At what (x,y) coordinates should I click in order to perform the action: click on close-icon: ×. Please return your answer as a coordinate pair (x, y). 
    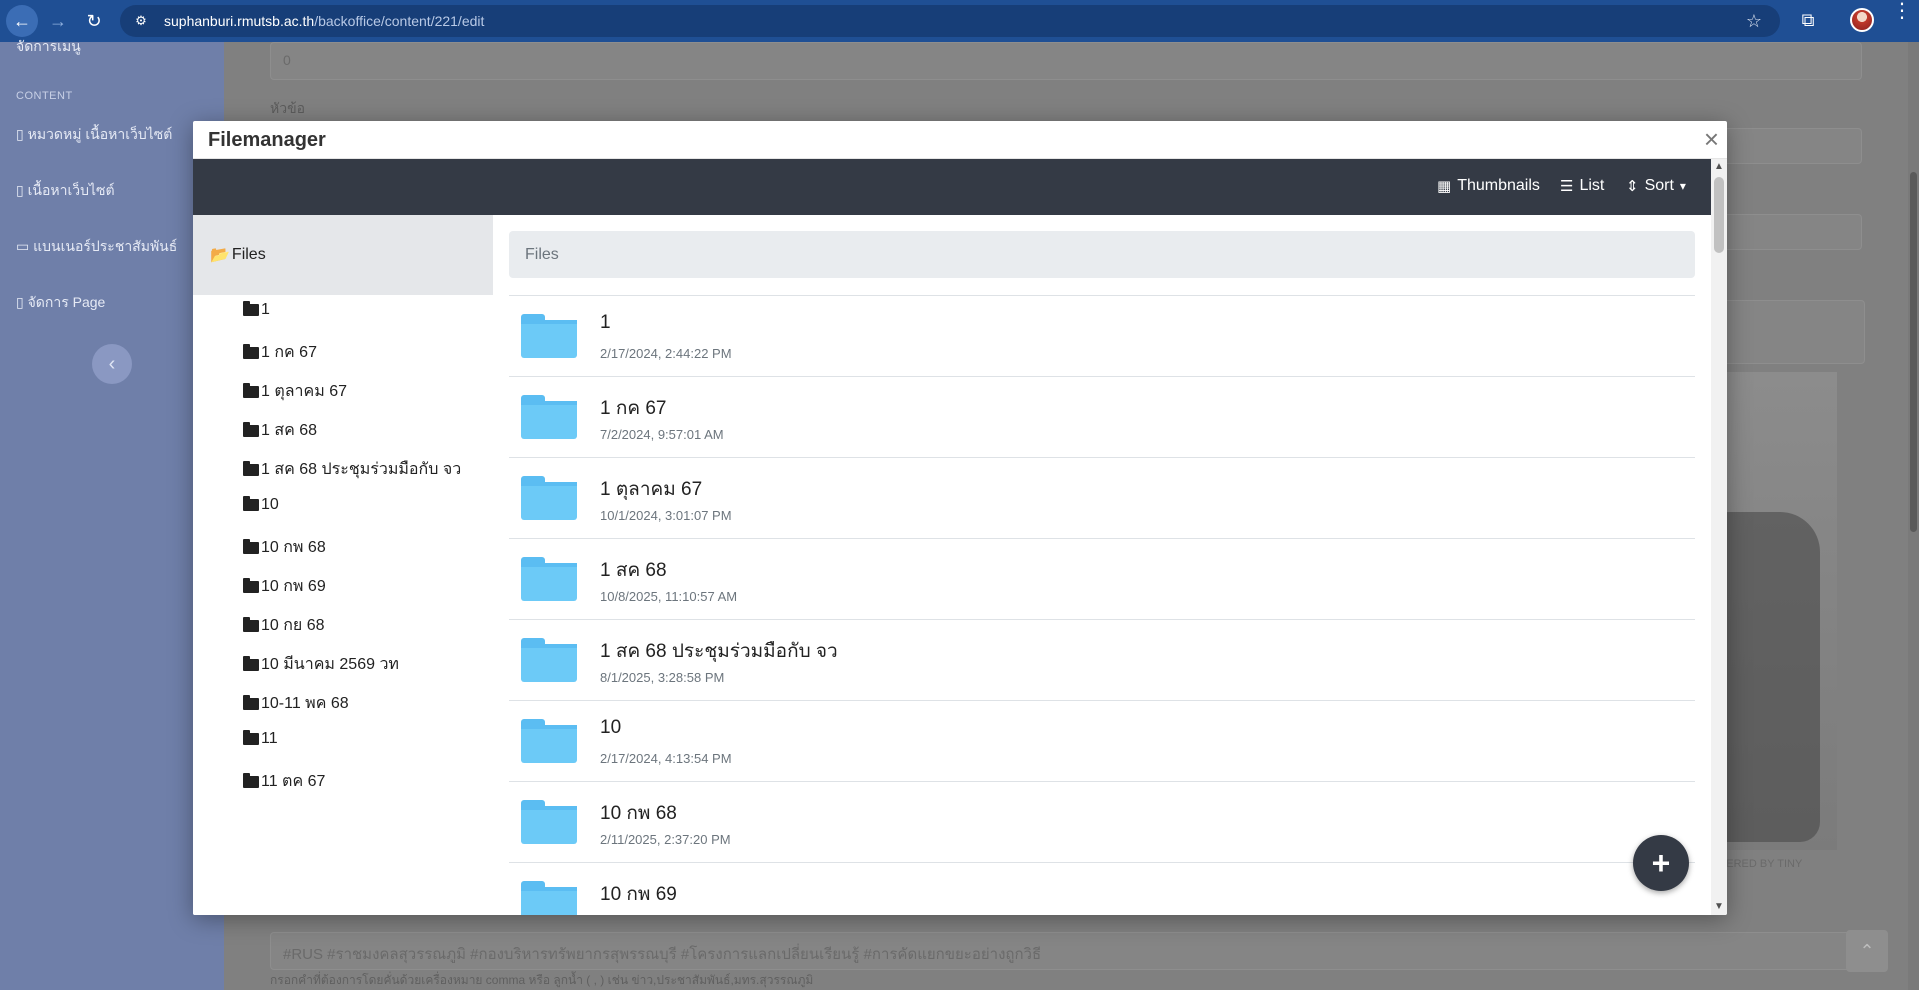
    Looking at the image, I should click on (1711, 139).